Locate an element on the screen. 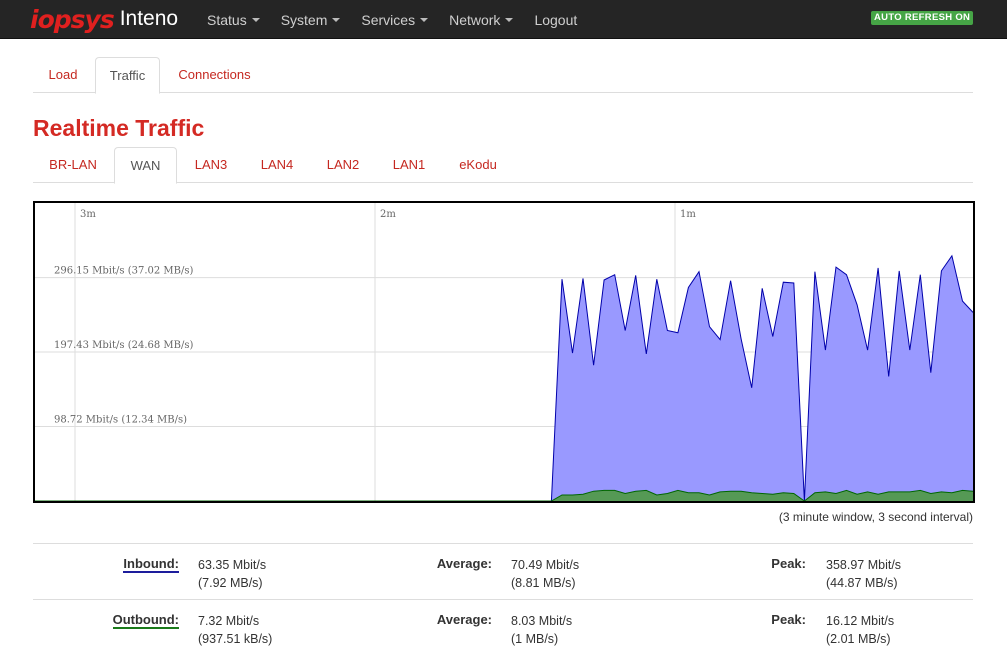  time-label: 2m is located at coordinates (388, 214).